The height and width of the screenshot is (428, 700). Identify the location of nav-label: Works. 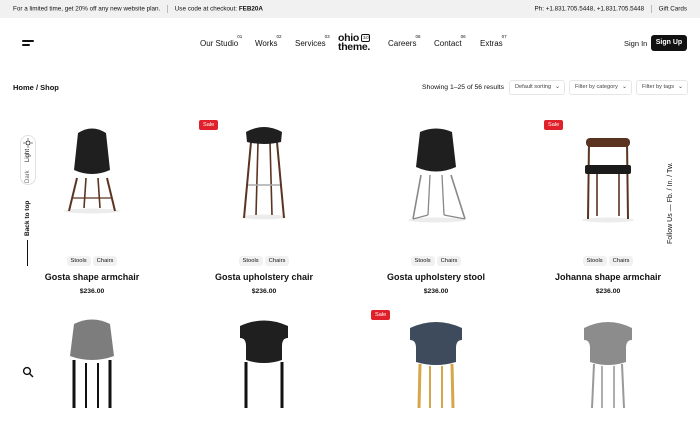
(266, 43).